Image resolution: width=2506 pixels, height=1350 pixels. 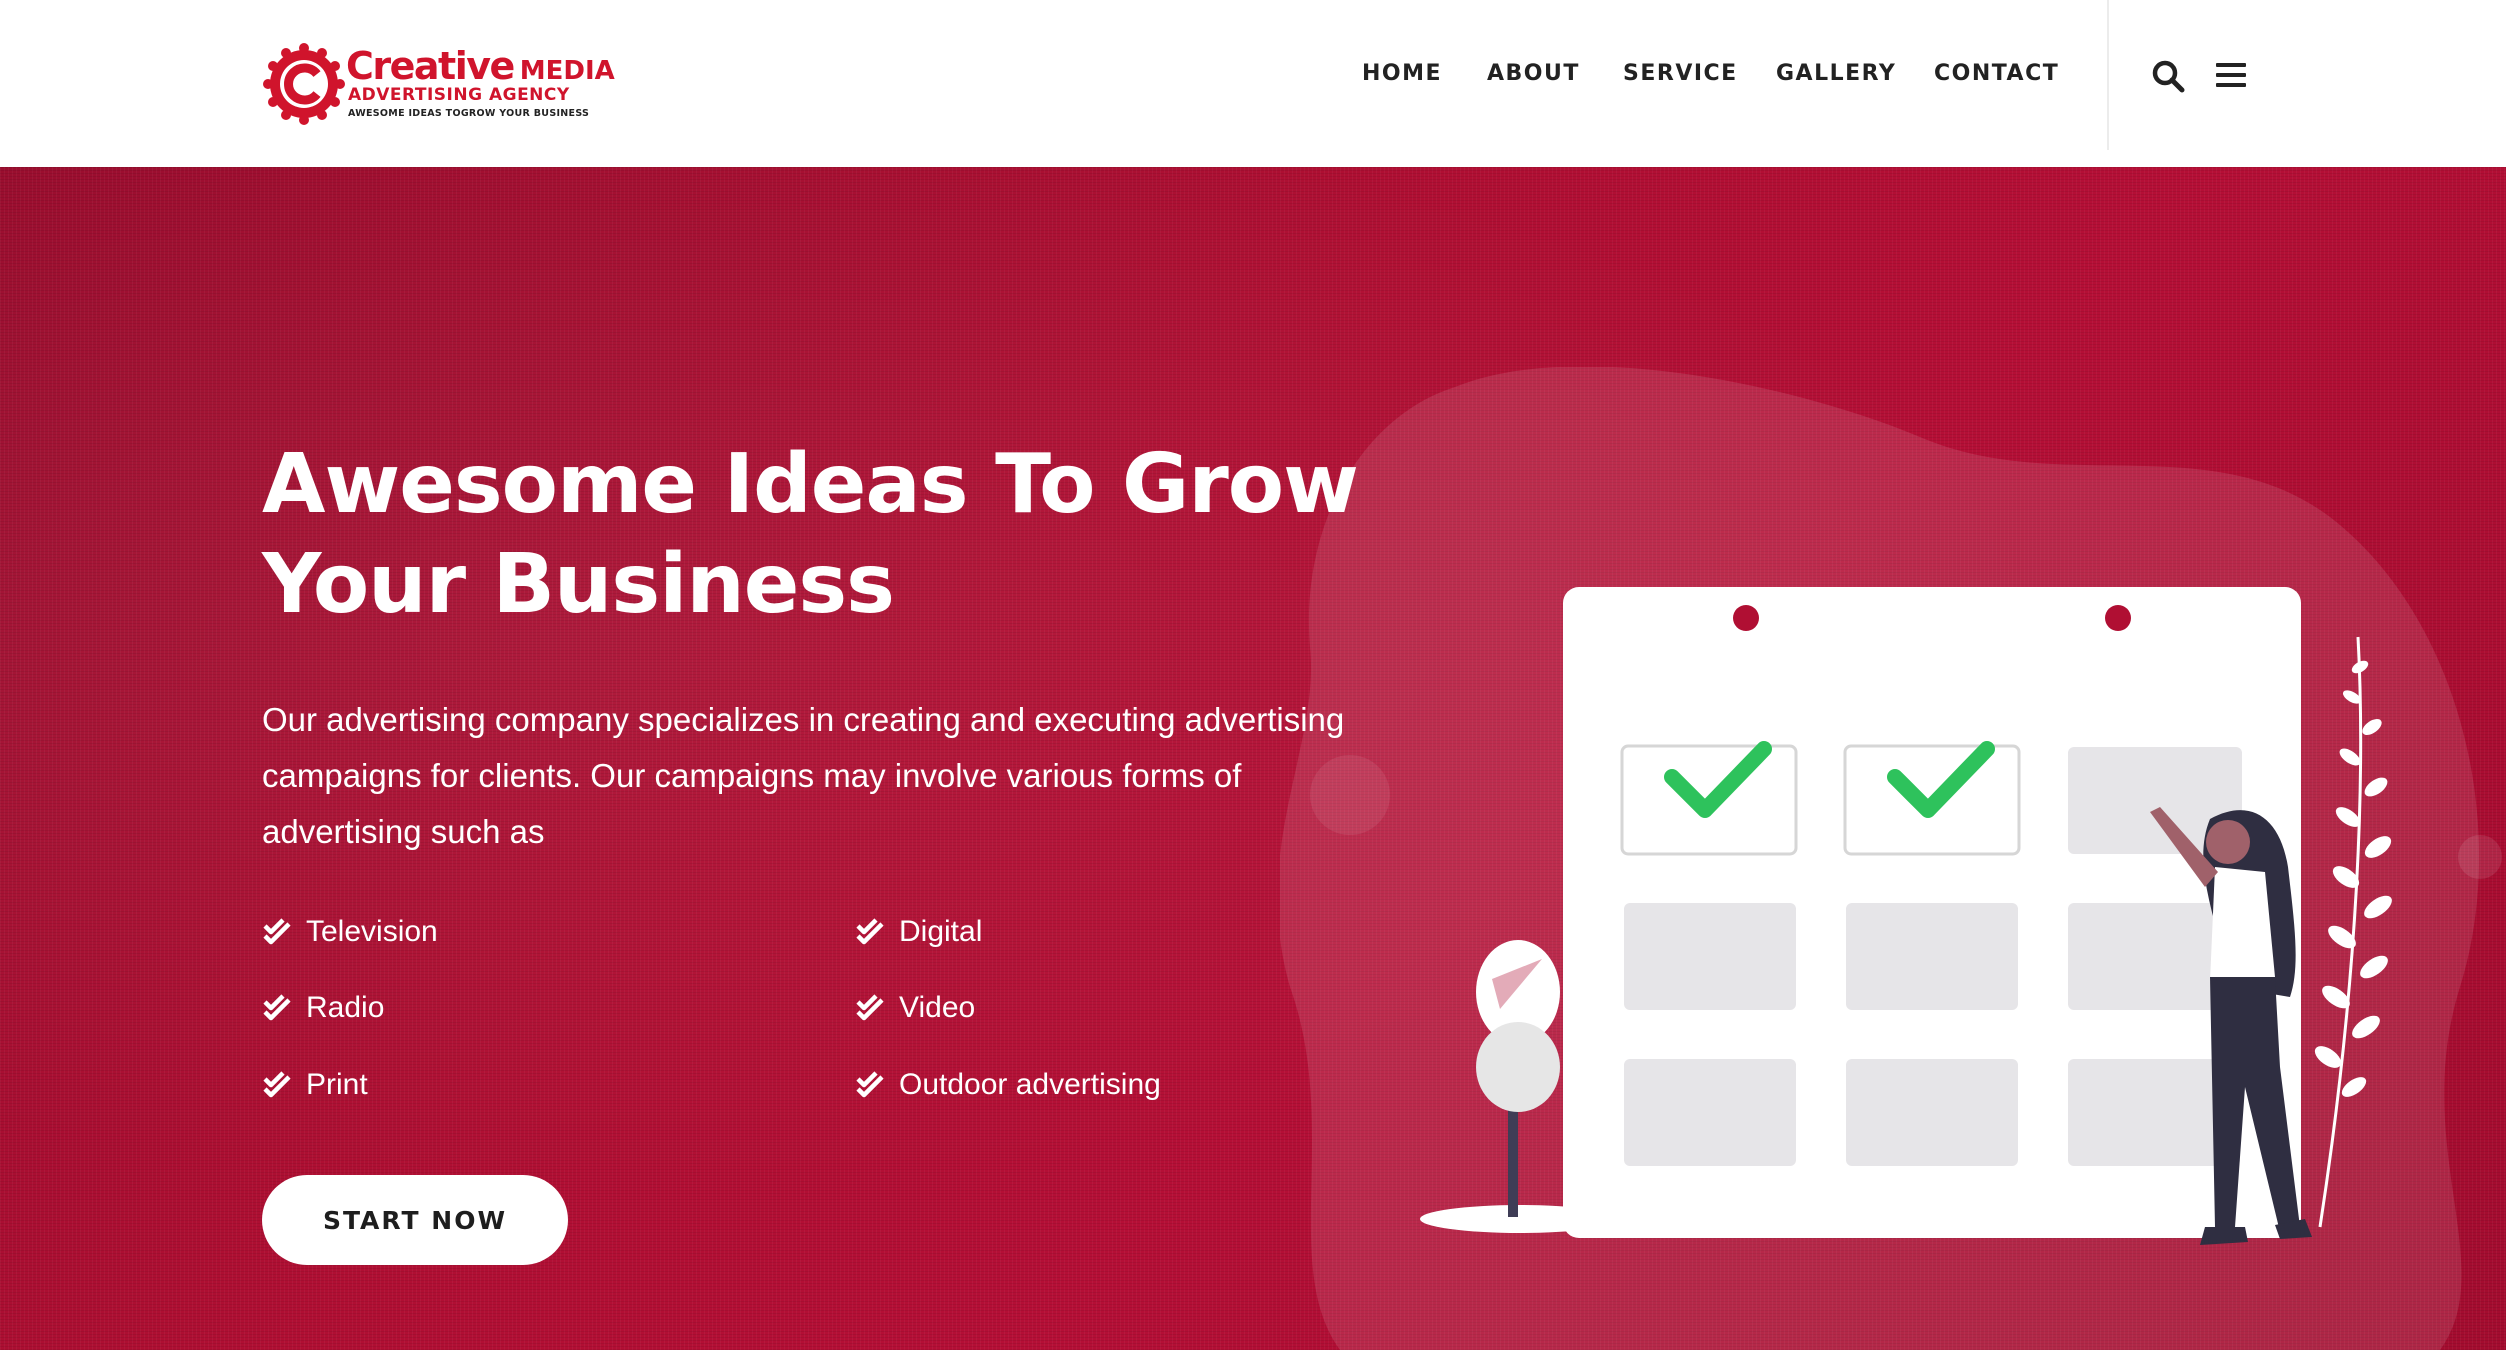 I want to click on nav-gallery: GALLERY, so click(x=1836, y=73).